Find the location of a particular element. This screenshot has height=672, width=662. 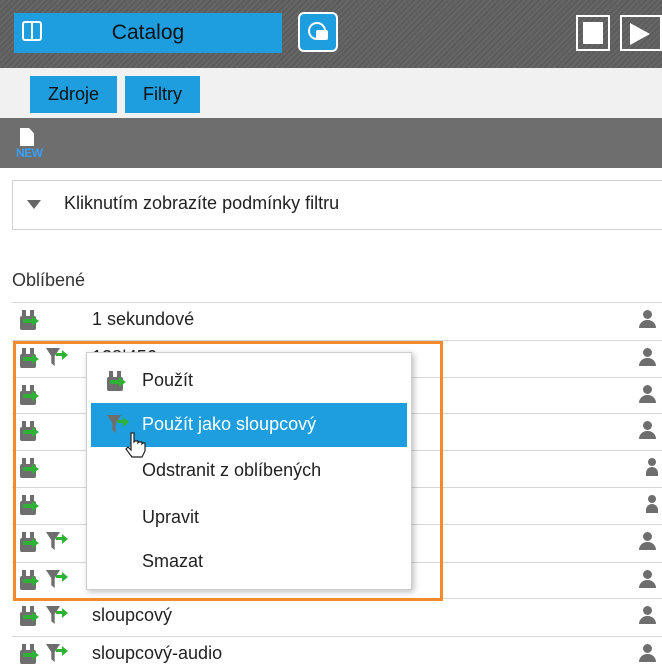

list-item-label: sloupcový-audio is located at coordinates (157, 653).